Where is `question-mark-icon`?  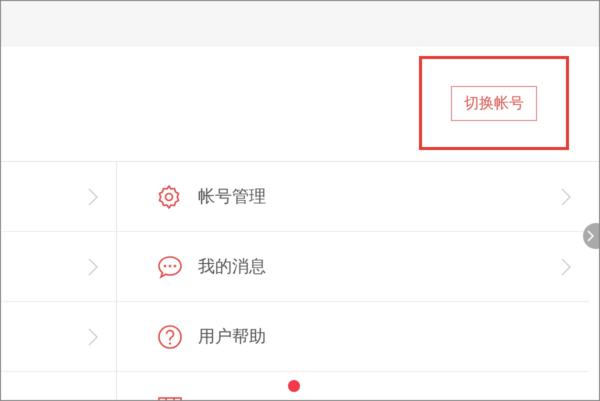
question-mark-icon is located at coordinates (170, 337).